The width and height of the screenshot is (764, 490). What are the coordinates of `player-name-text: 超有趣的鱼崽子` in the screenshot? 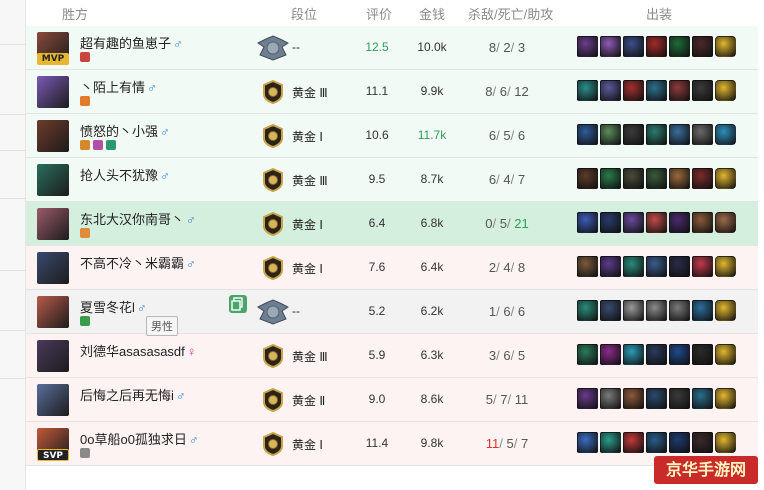 It's located at (125, 43).